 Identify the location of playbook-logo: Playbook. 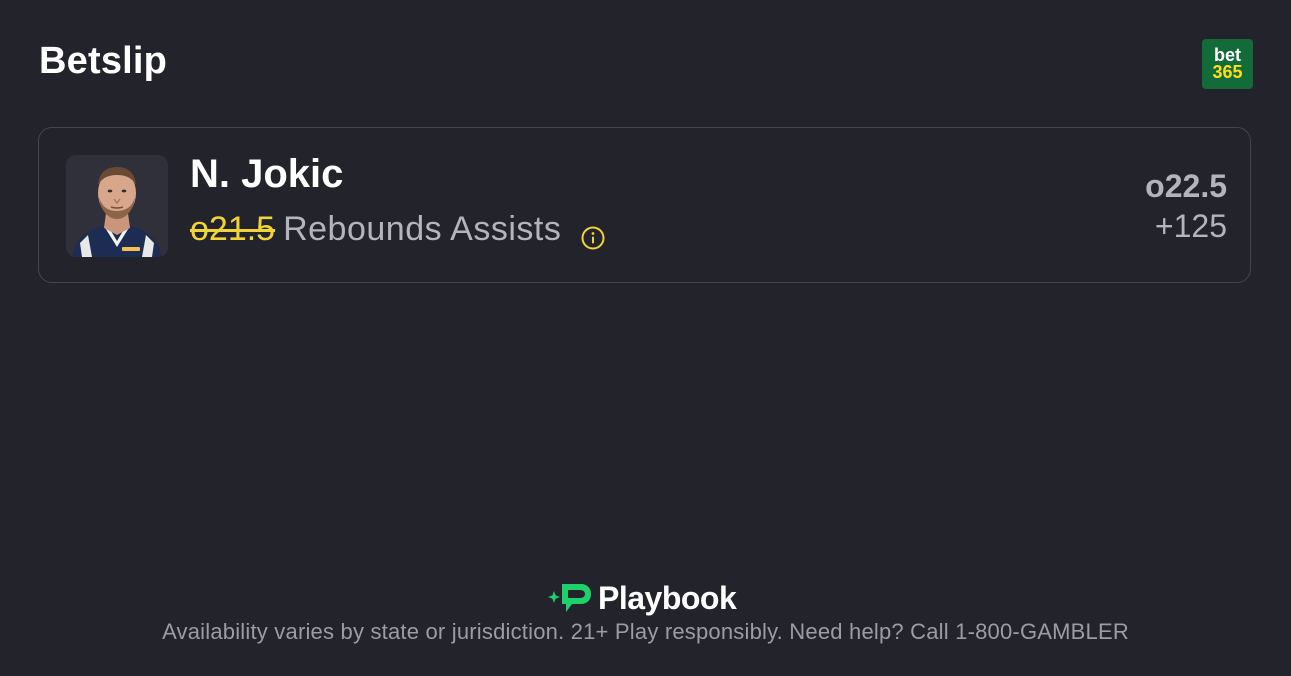
(642, 598).